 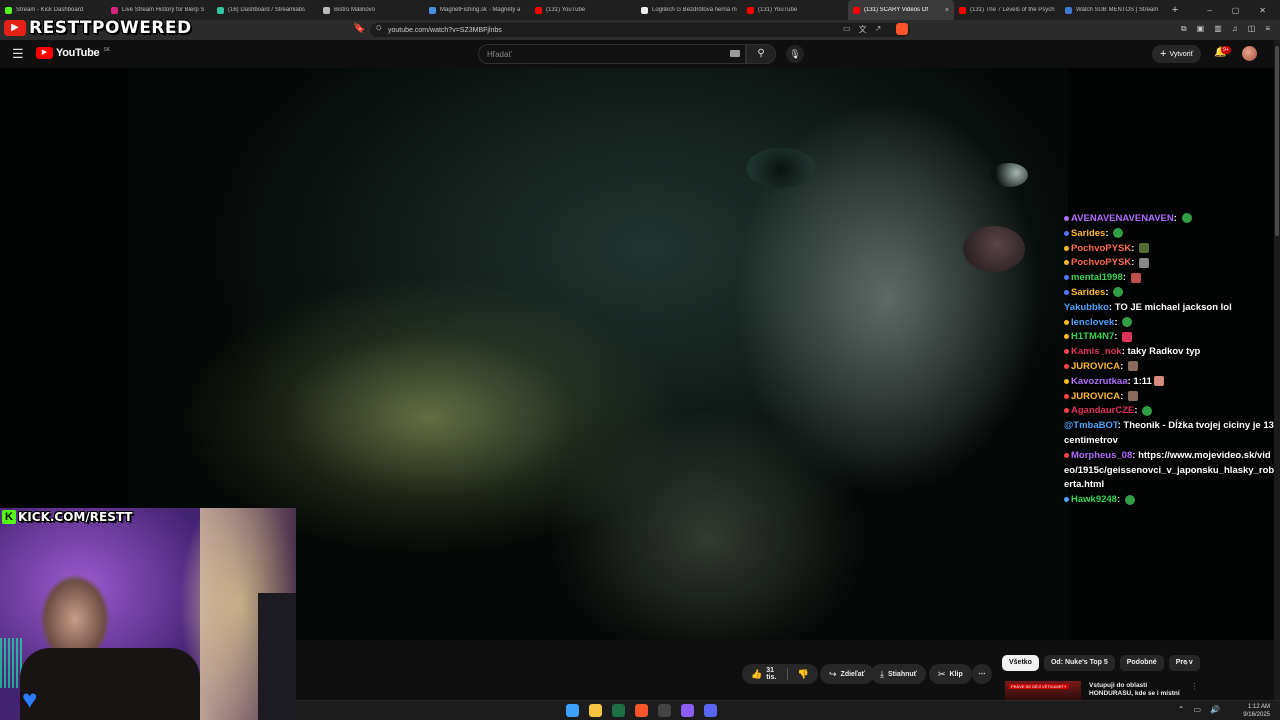 I want to click on search-button: ⚲, so click(x=761, y=54).